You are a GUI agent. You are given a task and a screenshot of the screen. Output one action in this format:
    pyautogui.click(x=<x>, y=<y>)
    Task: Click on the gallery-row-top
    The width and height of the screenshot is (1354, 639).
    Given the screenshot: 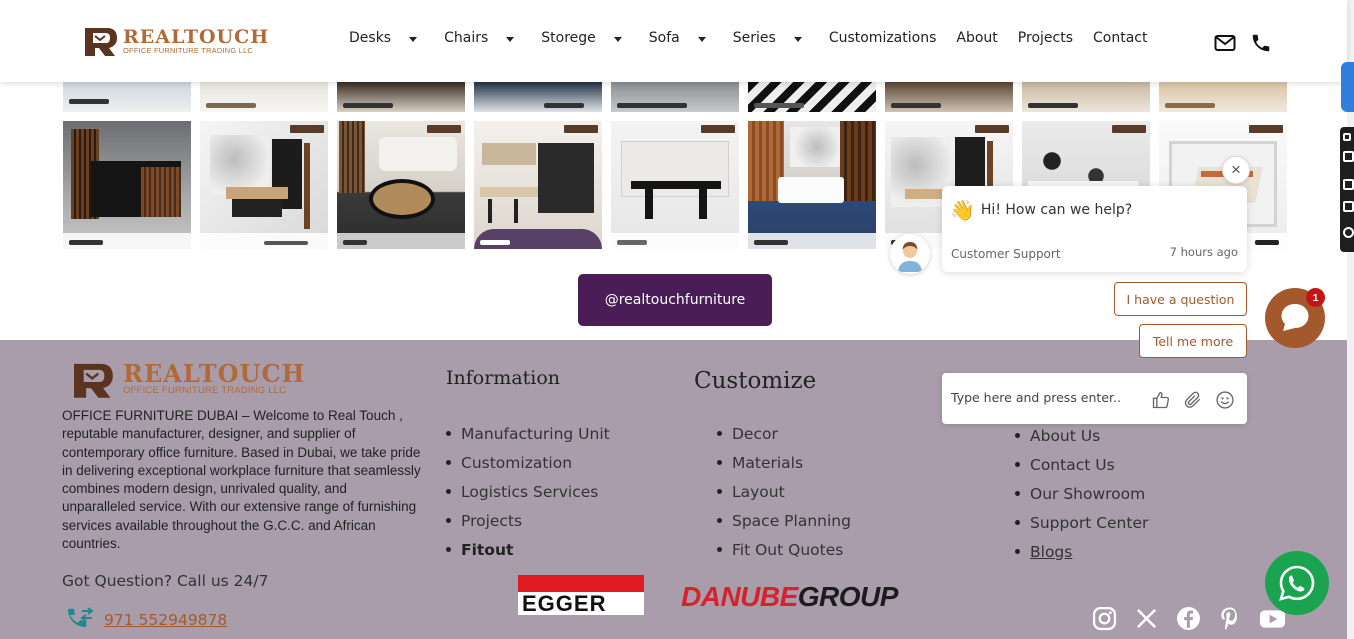 What is the action you would take?
    pyautogui.click(x=679, y=97)
    